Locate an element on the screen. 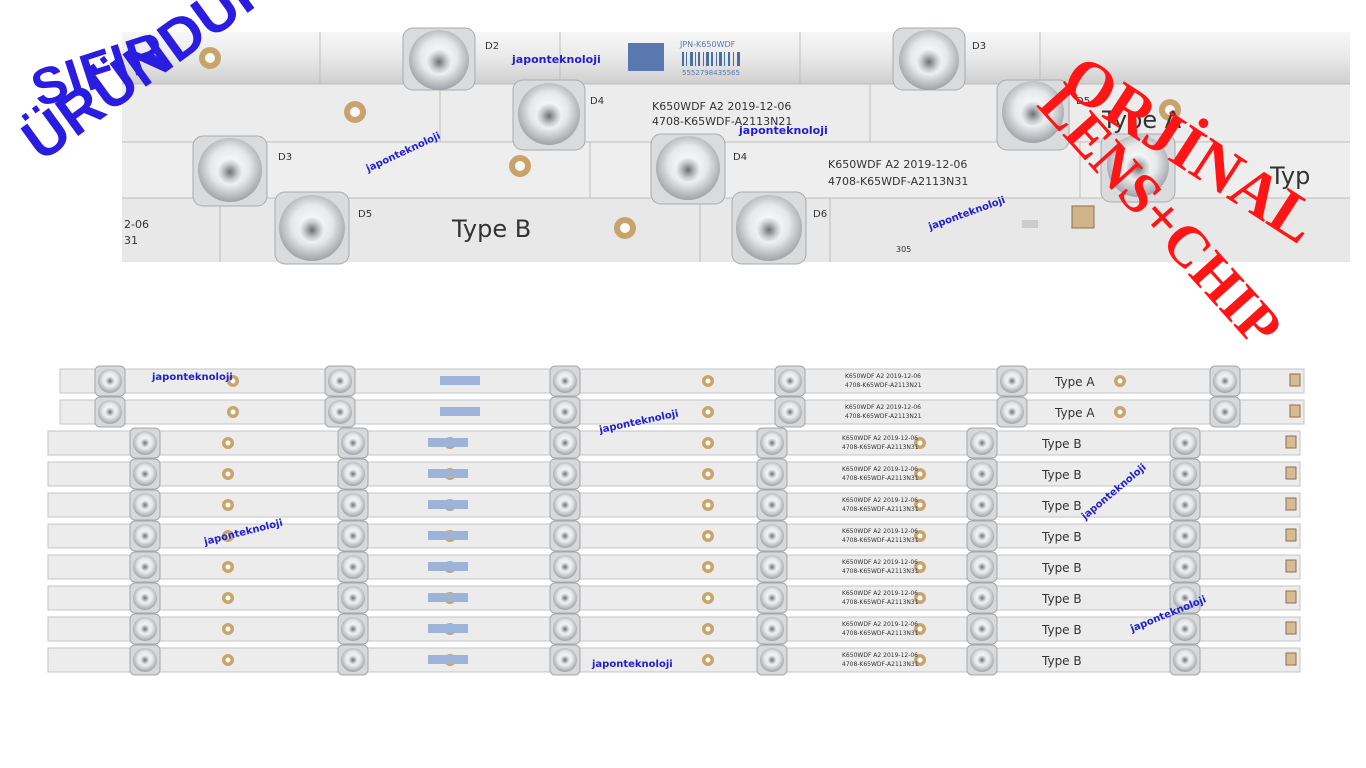 The height and width of the screenshot is (768, 1366). strip-type-label: Type A is located at coordinates (1074, 382).